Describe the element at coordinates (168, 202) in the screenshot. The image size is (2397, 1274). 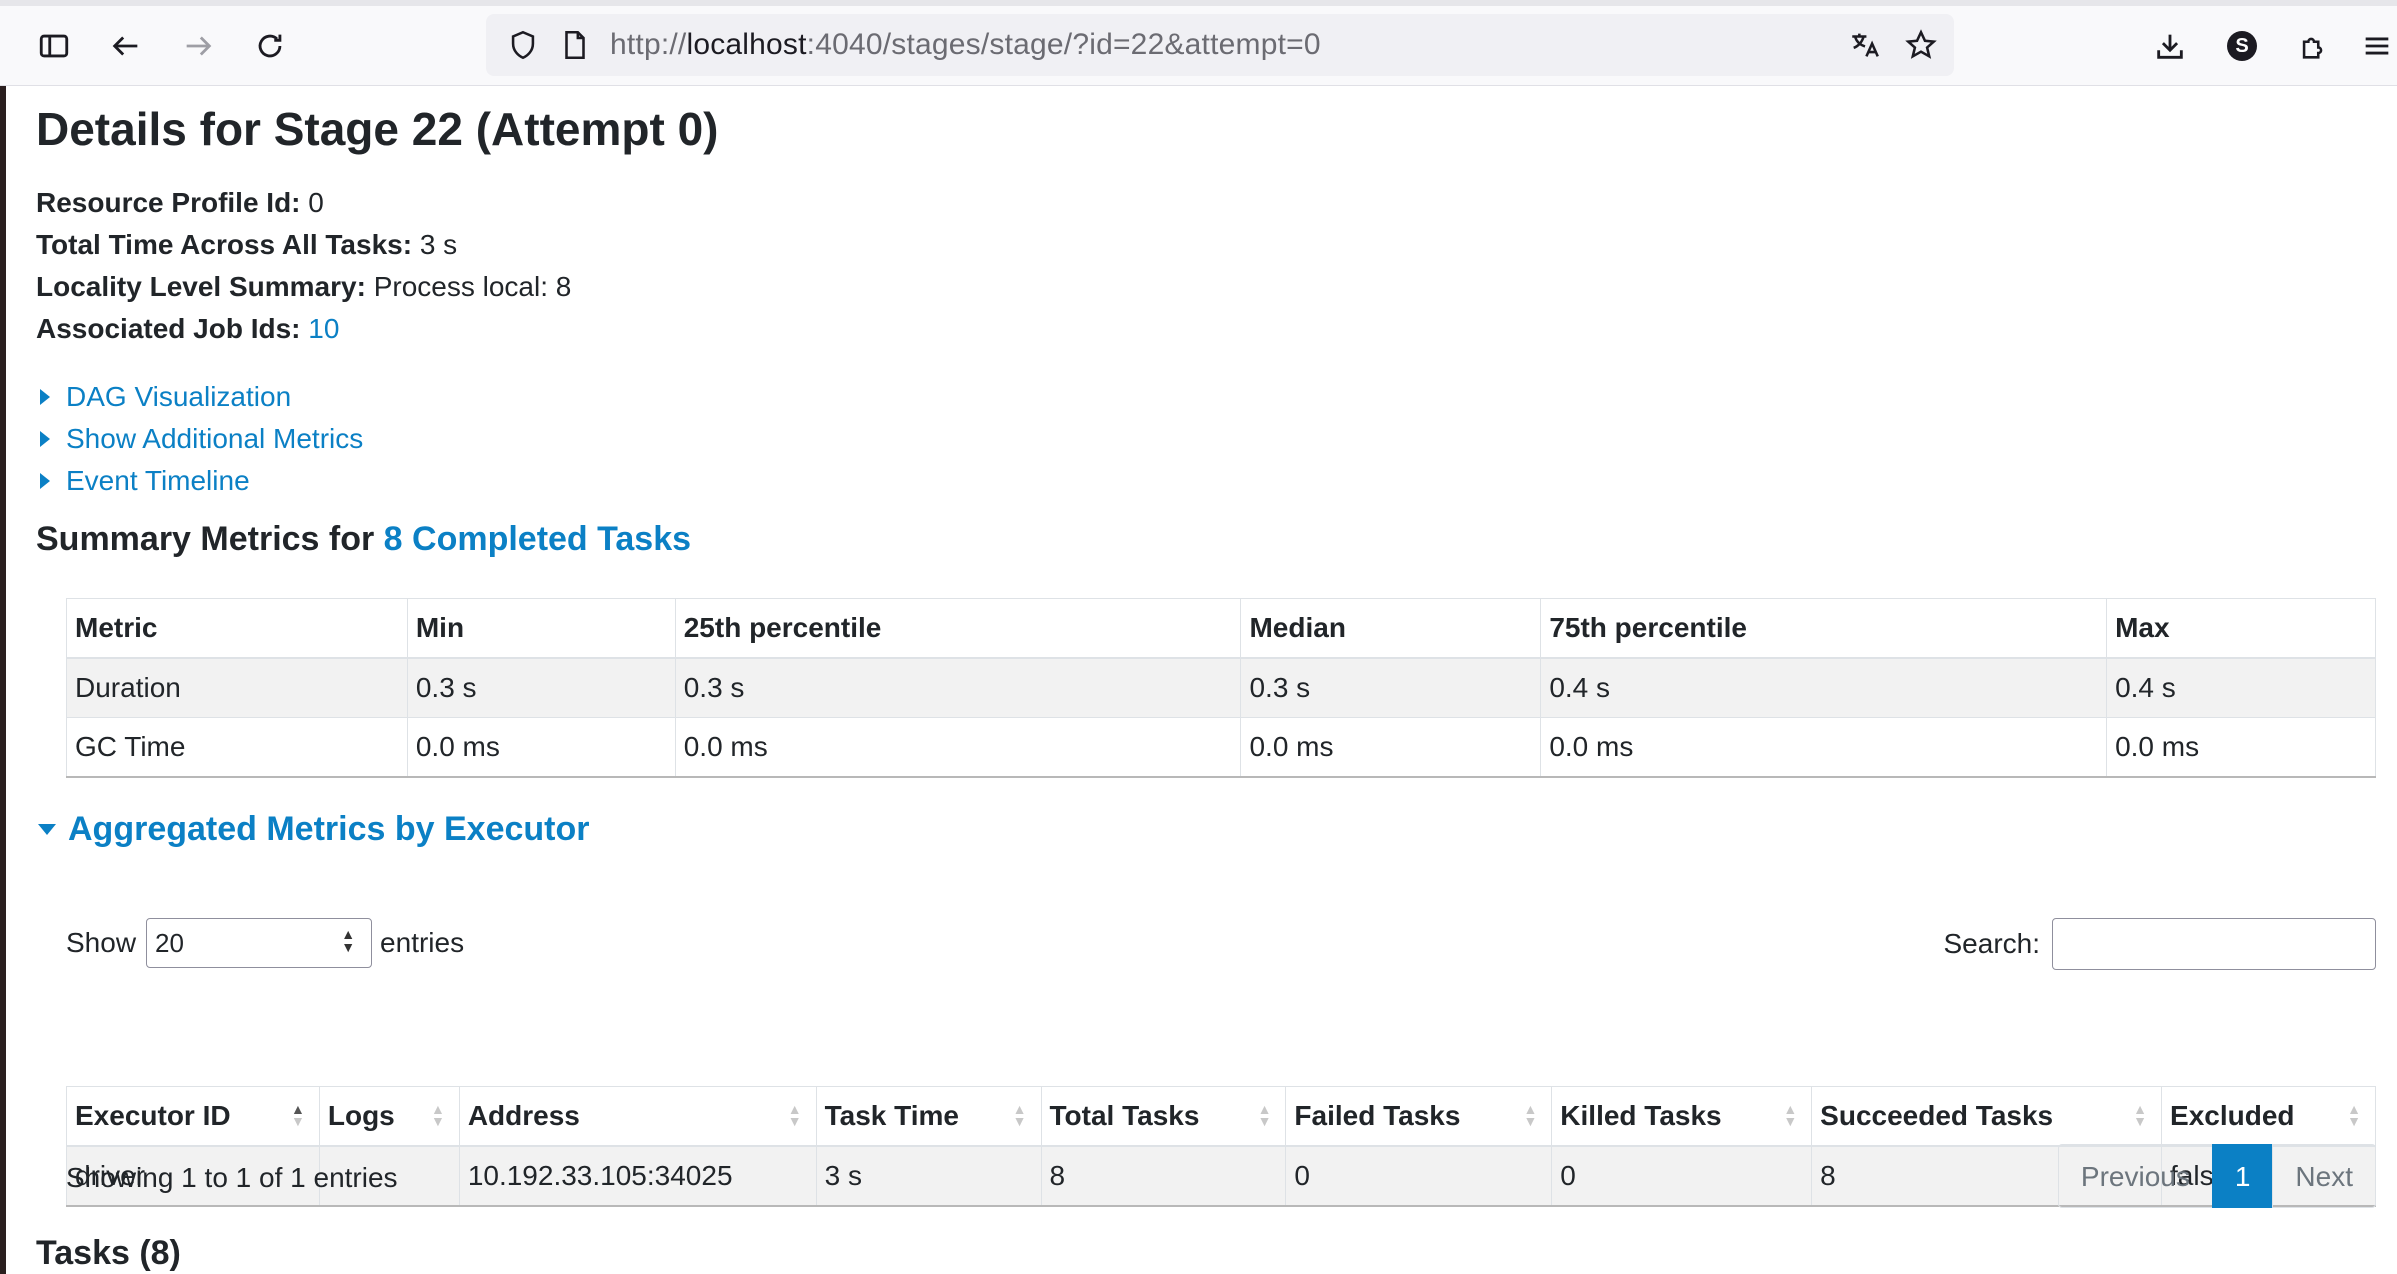
I see `info-label: Resource Profile Id:` at that location.